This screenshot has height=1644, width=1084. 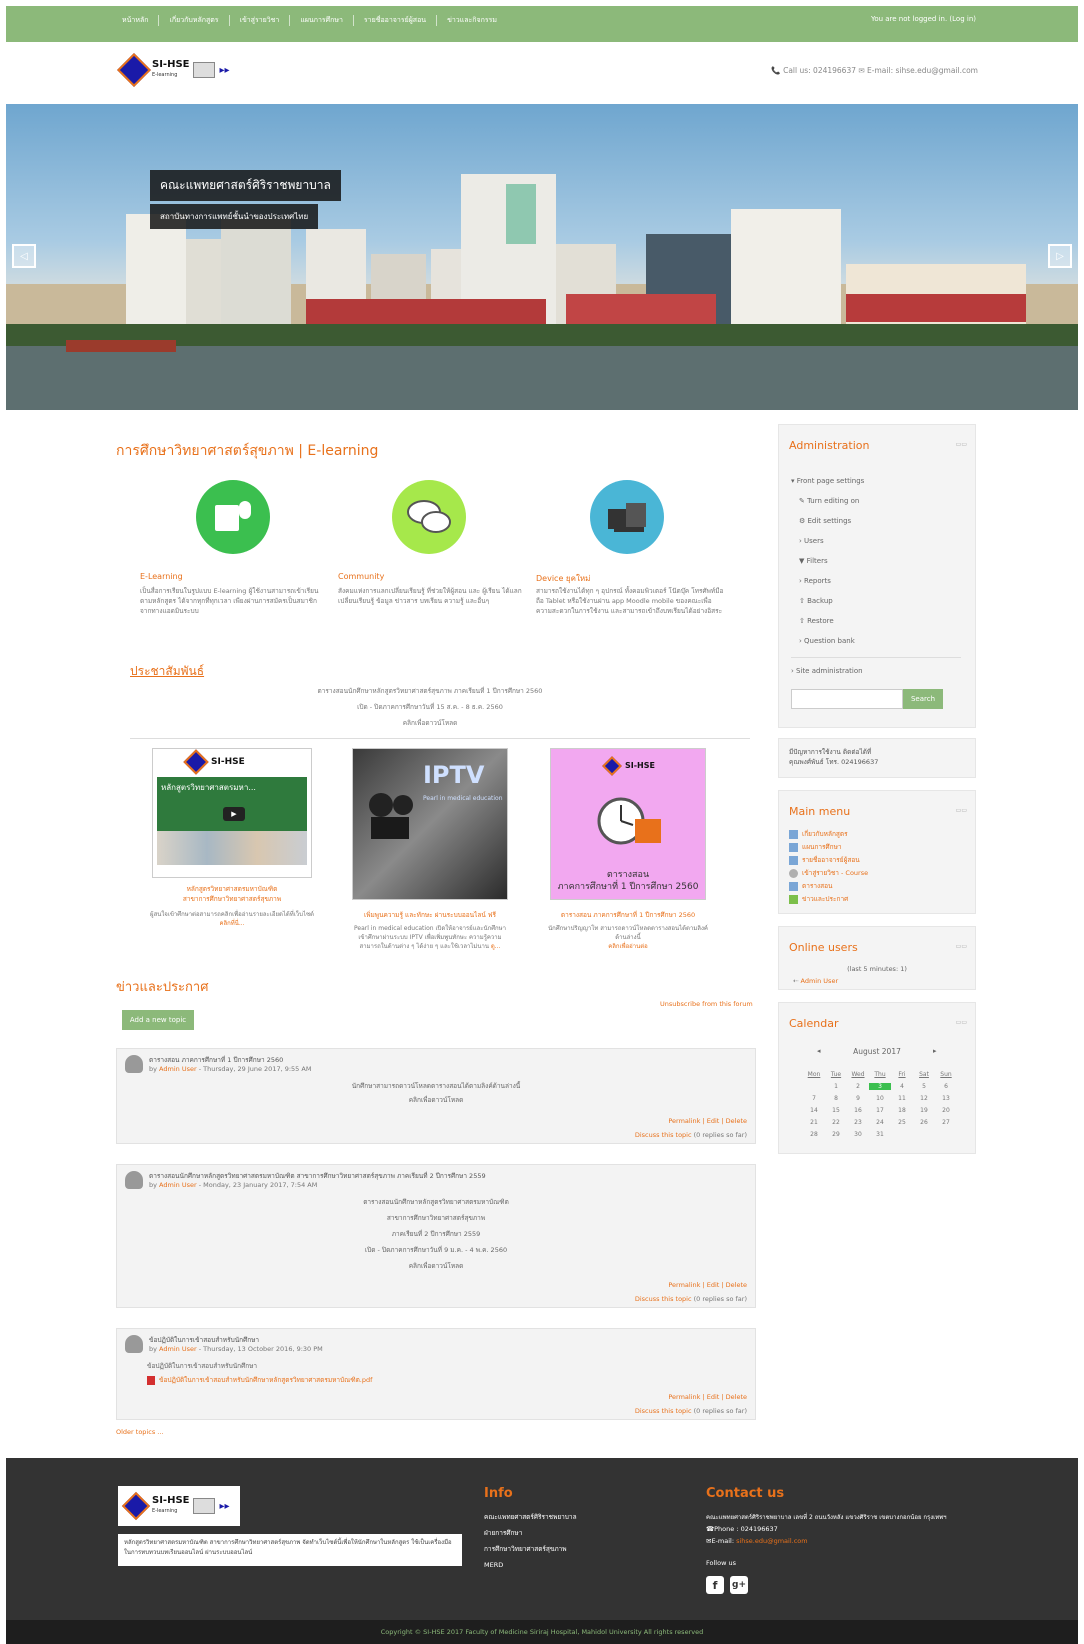 I want to click on admin-users: › Users, so click(x=811, y=541).